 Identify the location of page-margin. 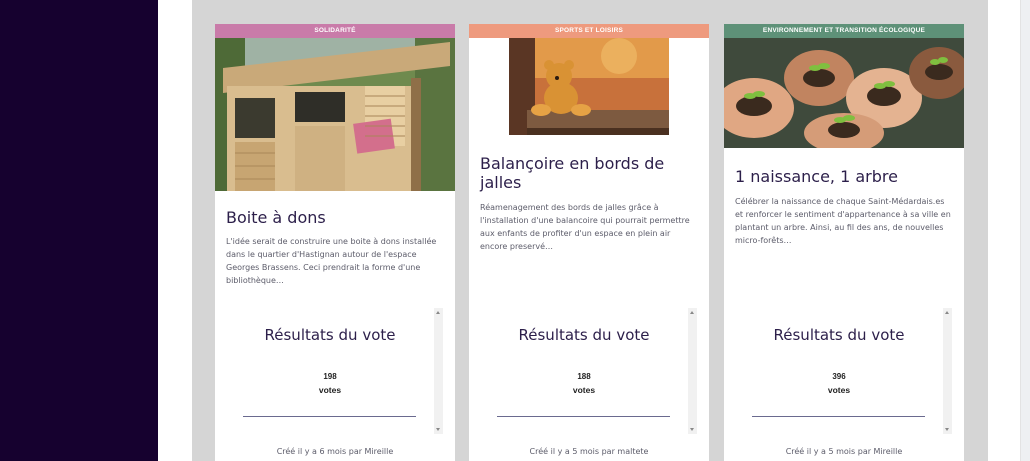
(175, 230).